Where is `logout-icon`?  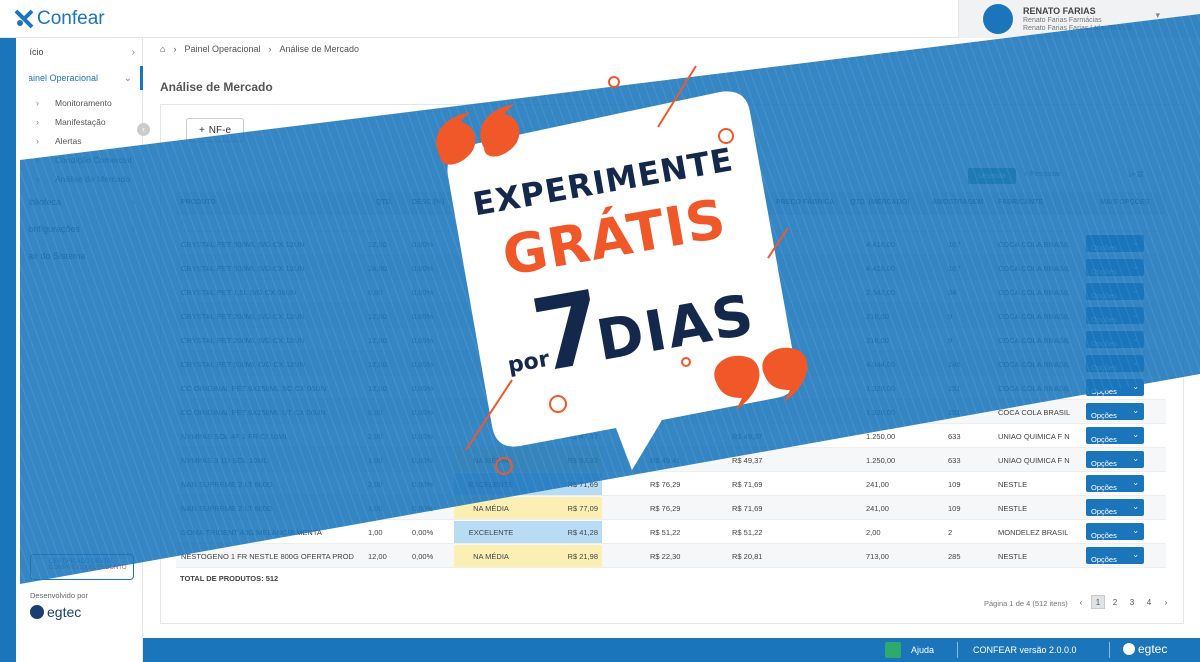
logout-icon is located at coordinates (24, 256).